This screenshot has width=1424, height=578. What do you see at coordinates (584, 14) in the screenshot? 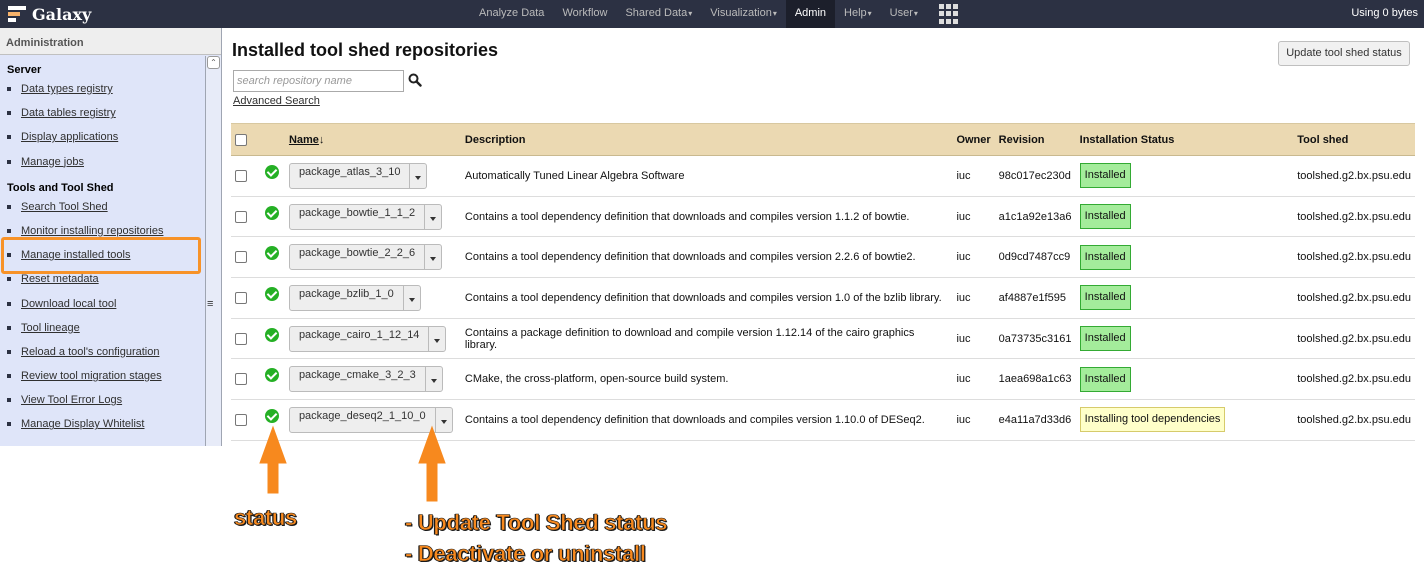
I see `nav-workflow: Workflow` at bounding box center [584, 14].